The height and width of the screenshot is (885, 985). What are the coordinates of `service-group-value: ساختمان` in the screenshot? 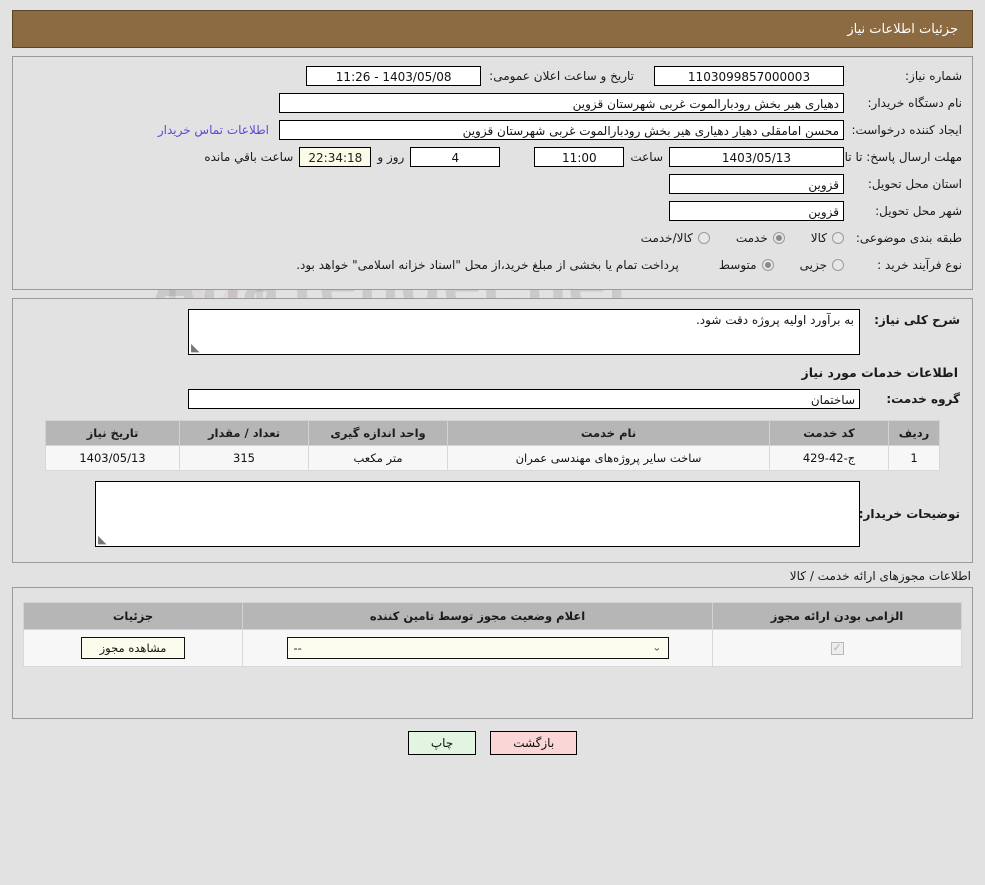 It's located at (524, 399).